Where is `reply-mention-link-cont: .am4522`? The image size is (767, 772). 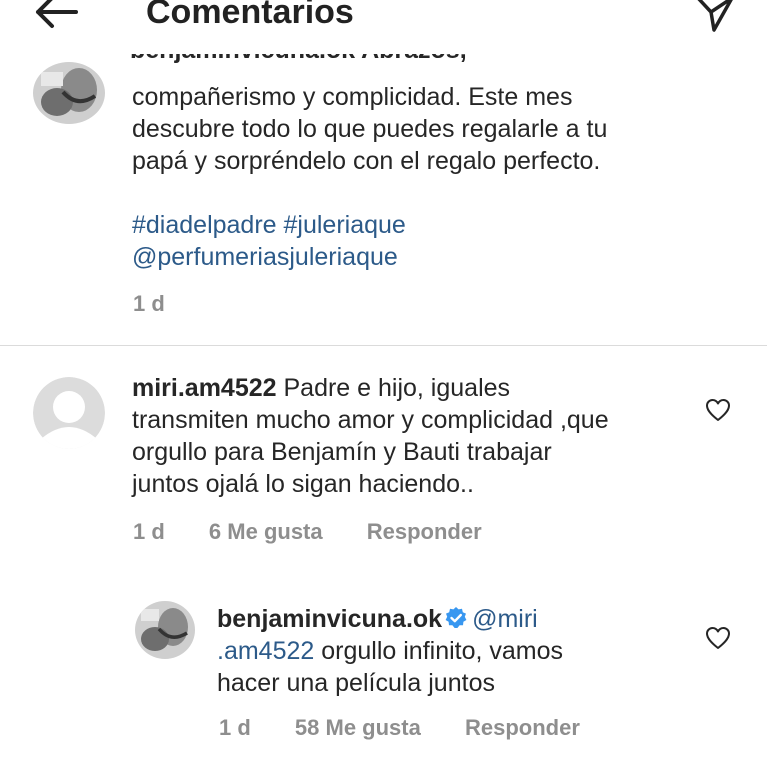
reply-mention-link-cont: .am4522 is located at coordinates (265, 651).